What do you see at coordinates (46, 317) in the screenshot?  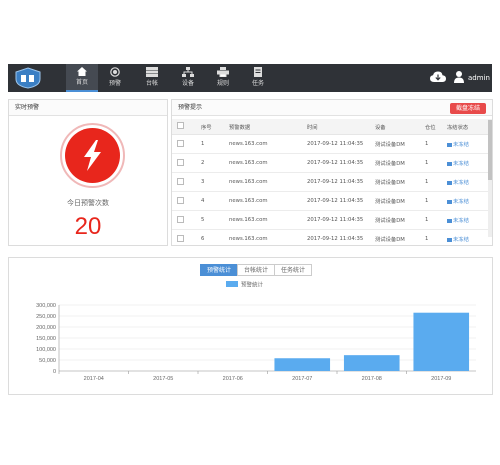 I see `y-tick-label: 250,000` at bounding box center [46, 317].